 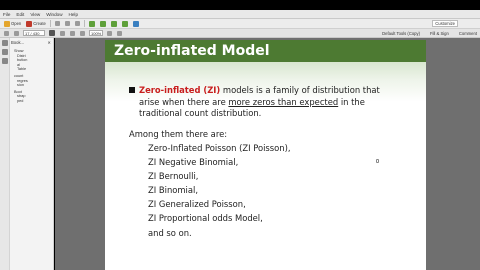 I want to click on gear-icon, so click(x=91, y=23).